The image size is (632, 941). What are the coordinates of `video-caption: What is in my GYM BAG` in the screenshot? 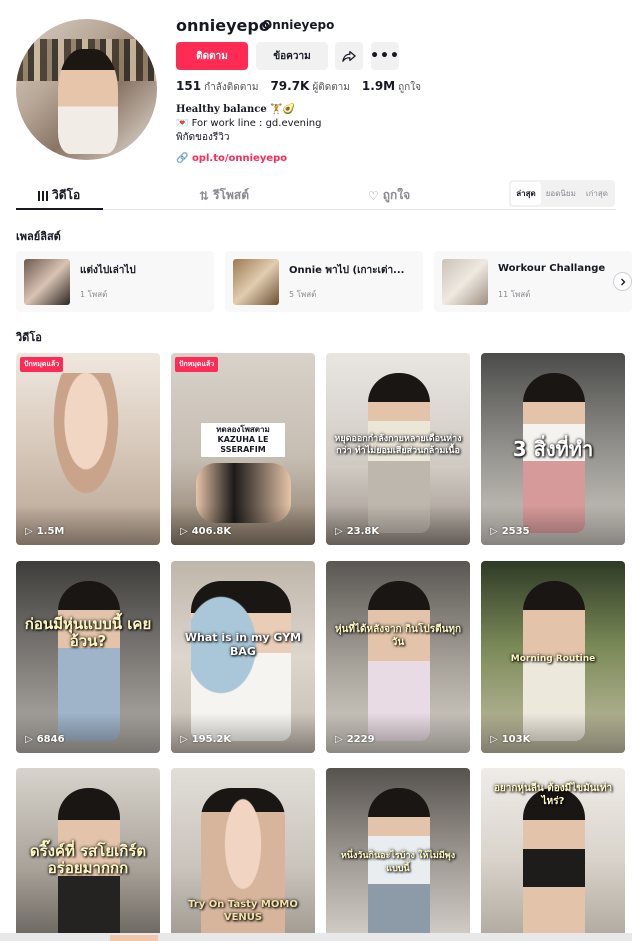 It's located at (243, 644).